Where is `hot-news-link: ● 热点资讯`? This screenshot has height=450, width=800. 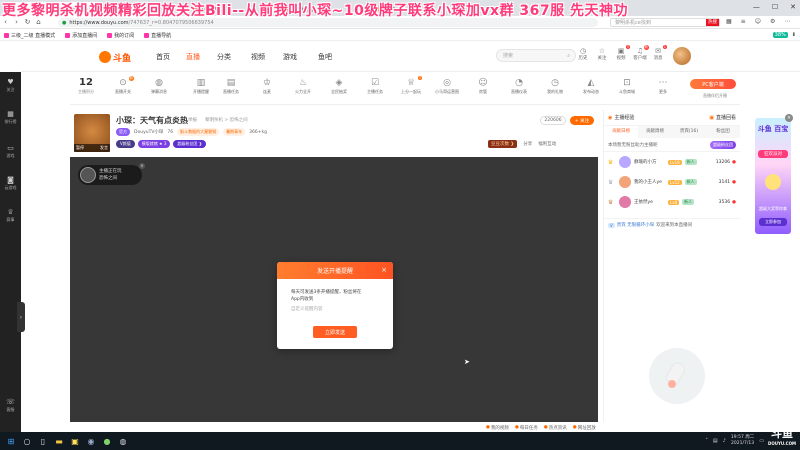 hot-news-link: ● 热点资讯 is located at coordinates (555, 428).